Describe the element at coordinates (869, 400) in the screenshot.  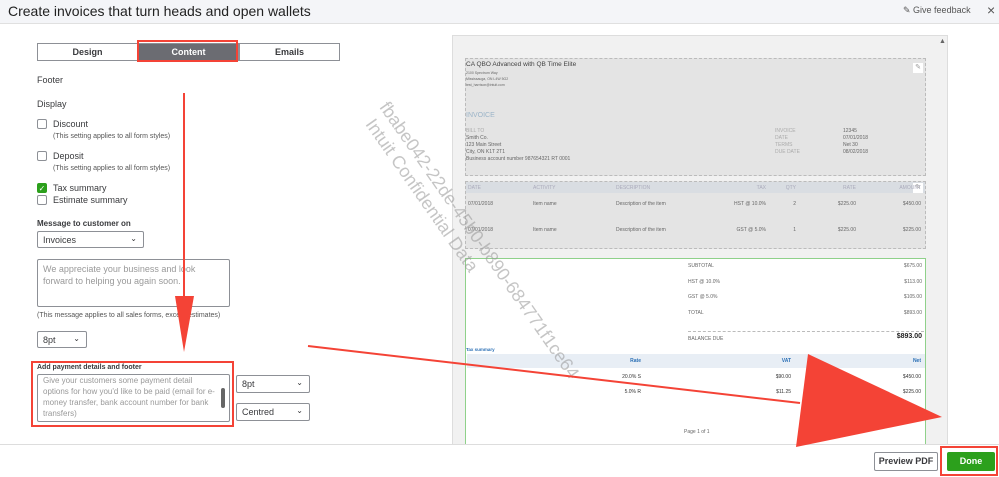
I see `annotation-arrowhead-right` at that location.